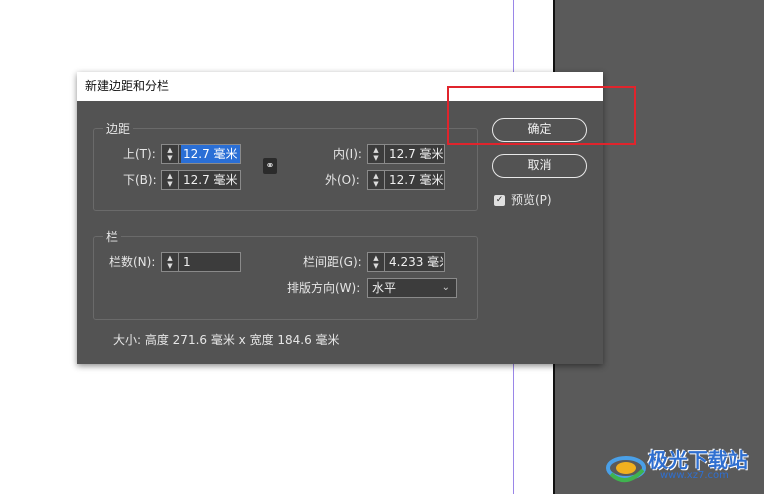  Describe the element at coordinates (324, 288) in the screenshot. I see `direction-label: 排版方向(W):` at that location.